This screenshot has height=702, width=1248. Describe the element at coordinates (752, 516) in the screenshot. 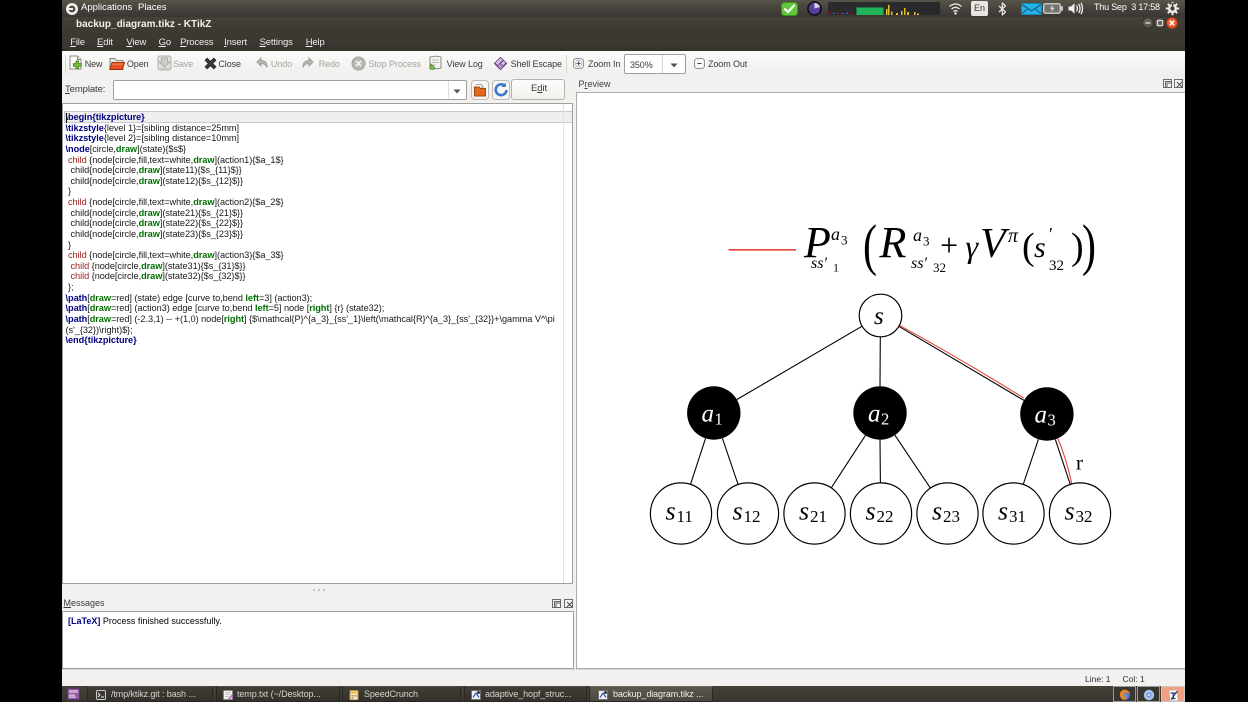

I see `svg-text: 12` at that location.